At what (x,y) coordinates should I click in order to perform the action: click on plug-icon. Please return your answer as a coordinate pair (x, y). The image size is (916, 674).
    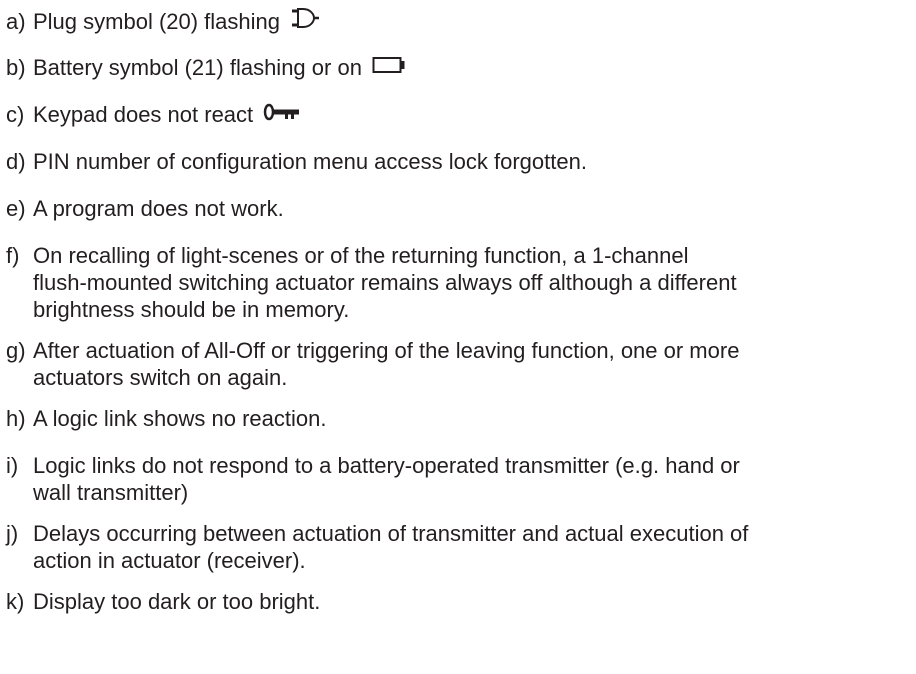
    Looking at the image, I should click on (305, 21).